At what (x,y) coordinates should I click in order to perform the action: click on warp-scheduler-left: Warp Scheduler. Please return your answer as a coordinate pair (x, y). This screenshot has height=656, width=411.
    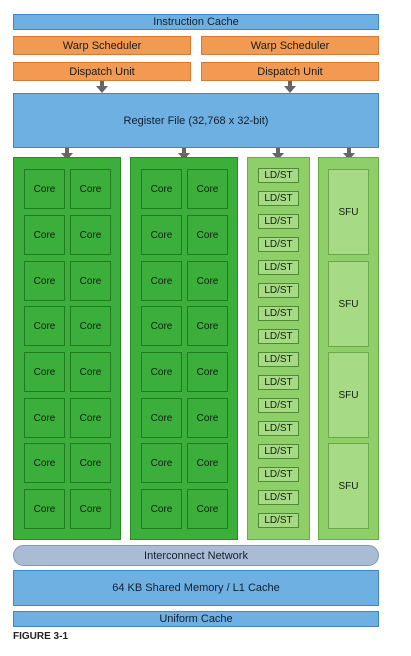
    Looking at the image, I should click on (102, 45).